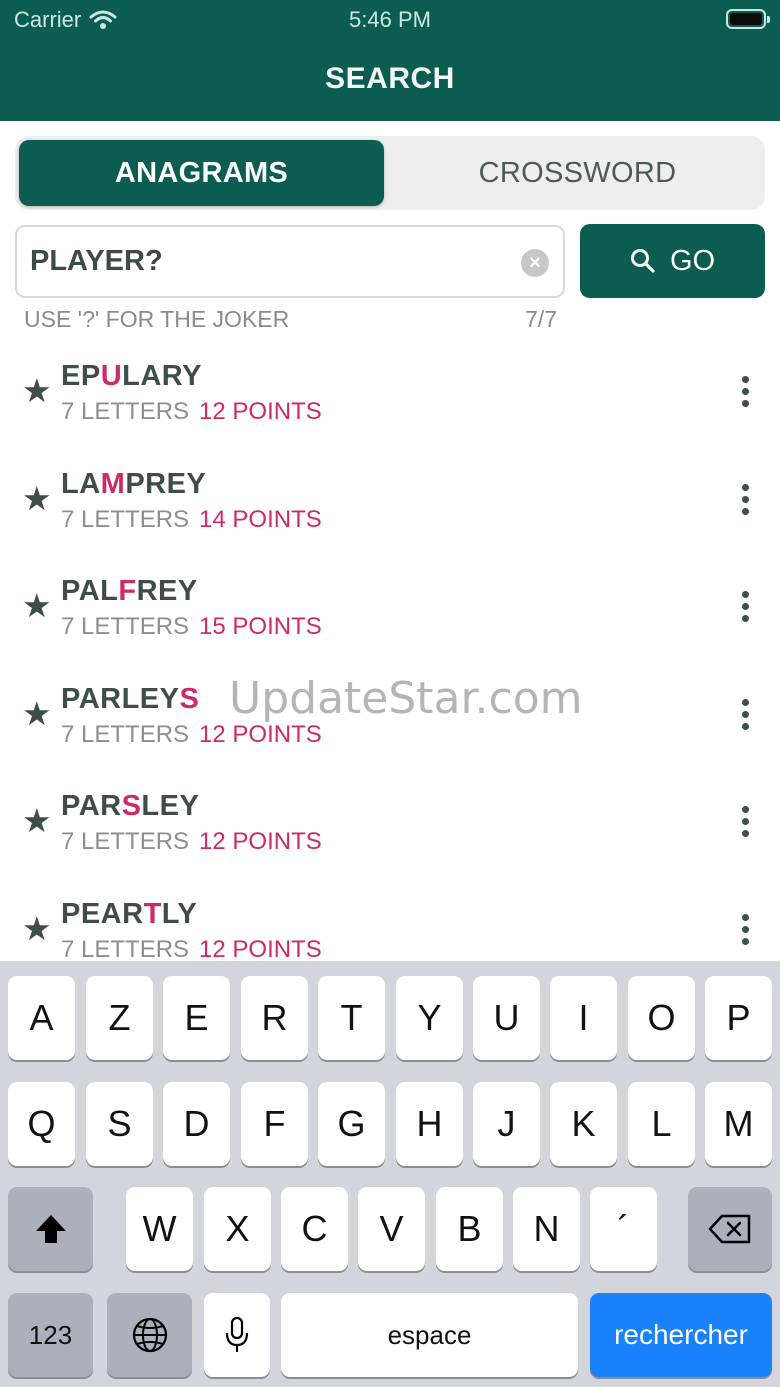  I want to click on key-p: P, so click(738, 1018).